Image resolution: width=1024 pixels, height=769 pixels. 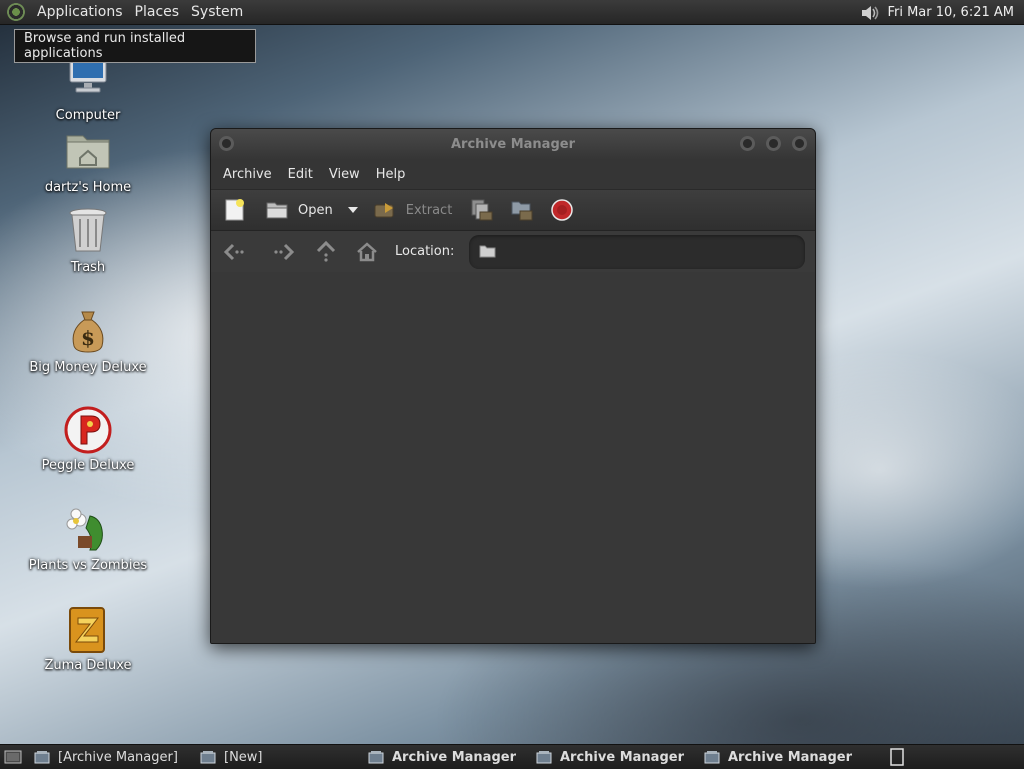 I want to click on window-titlebar: Archive Manager, so click(x=513, y=144).